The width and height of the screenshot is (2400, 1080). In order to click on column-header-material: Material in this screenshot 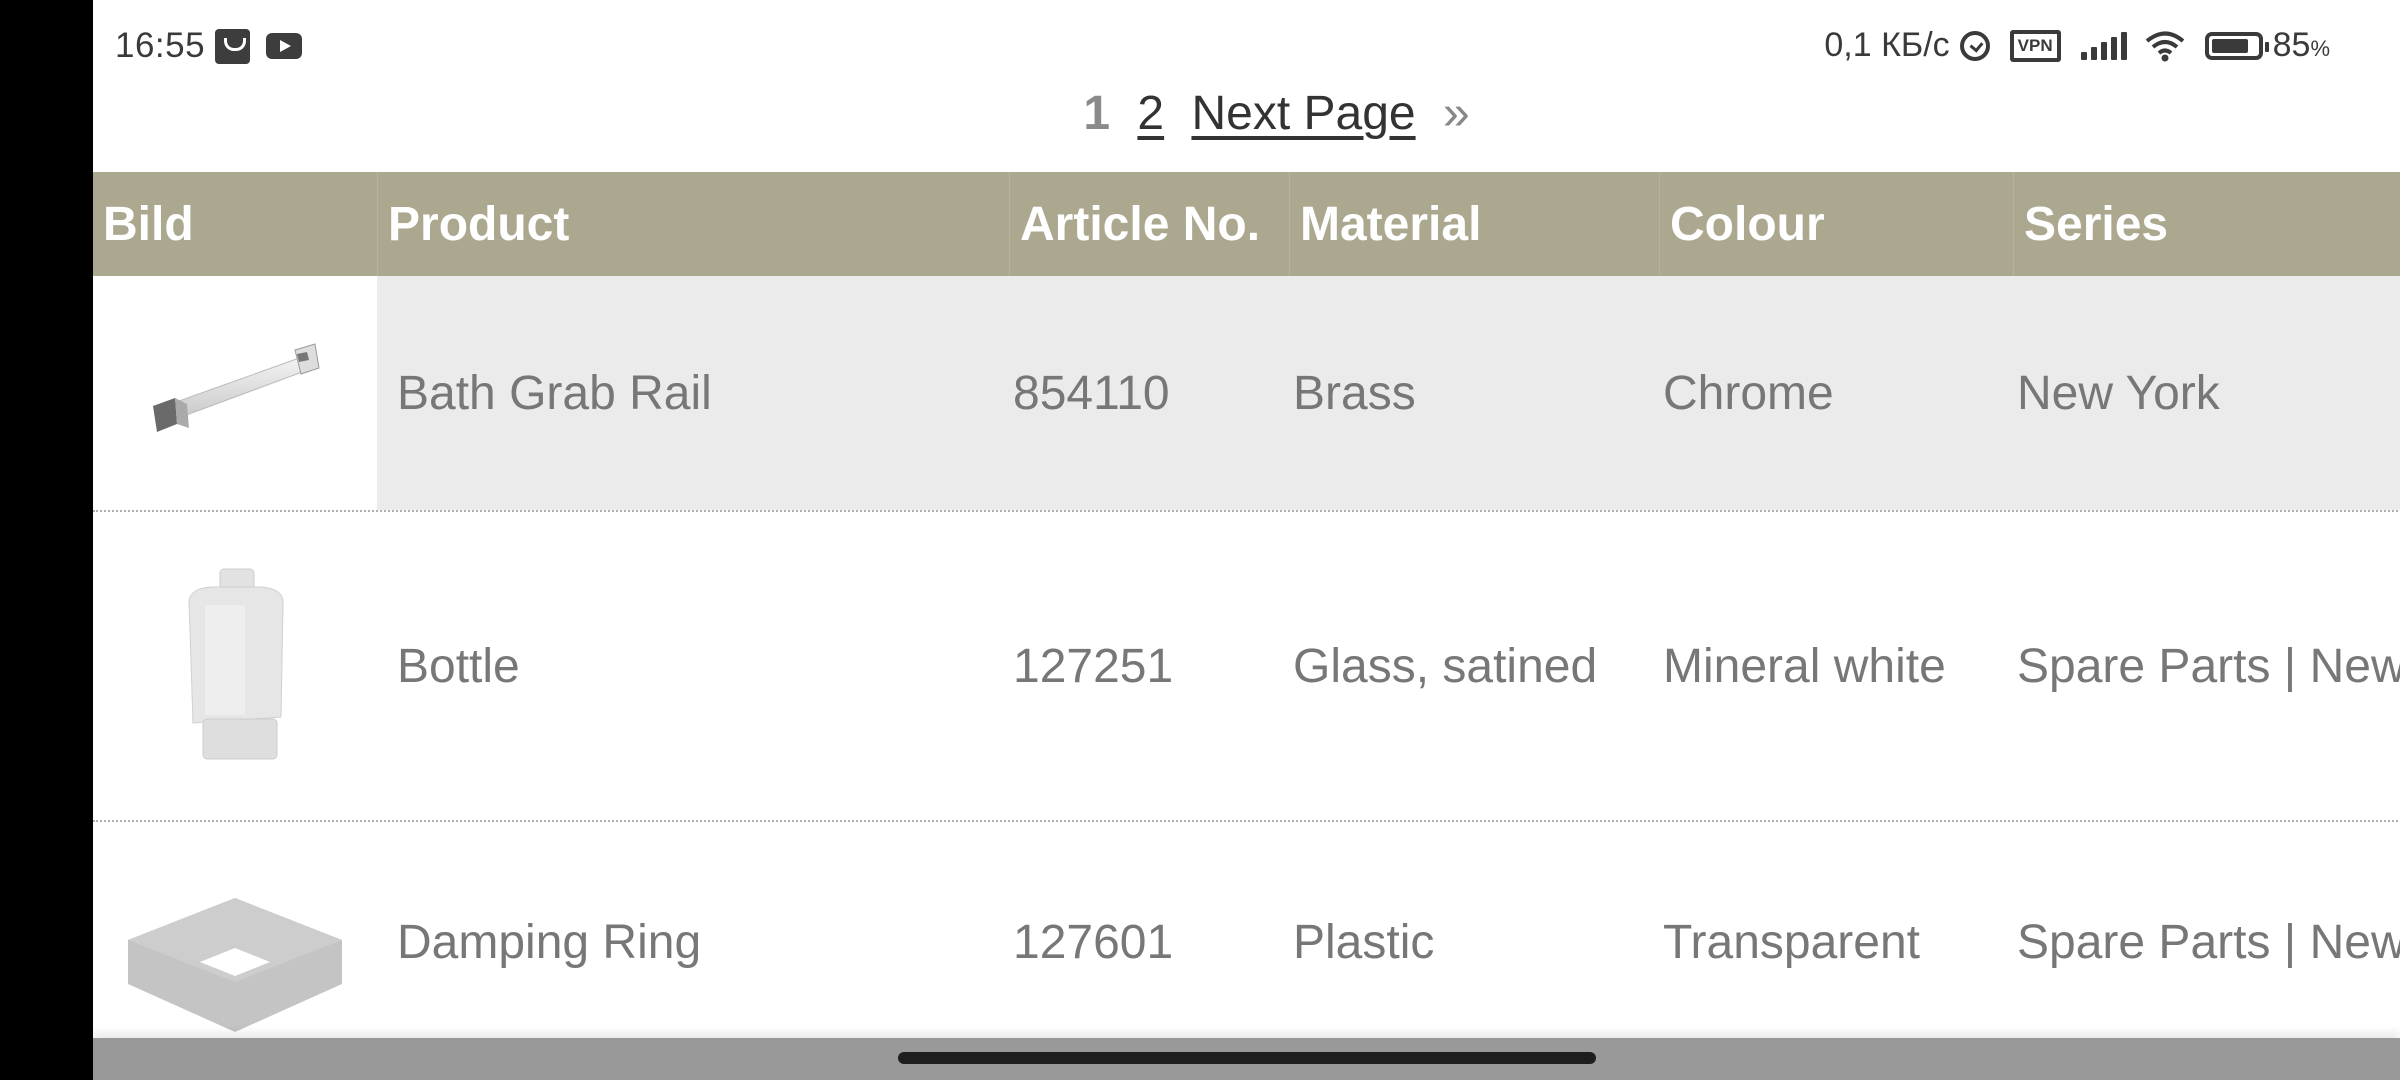, I will do `click(1474, 224)`.